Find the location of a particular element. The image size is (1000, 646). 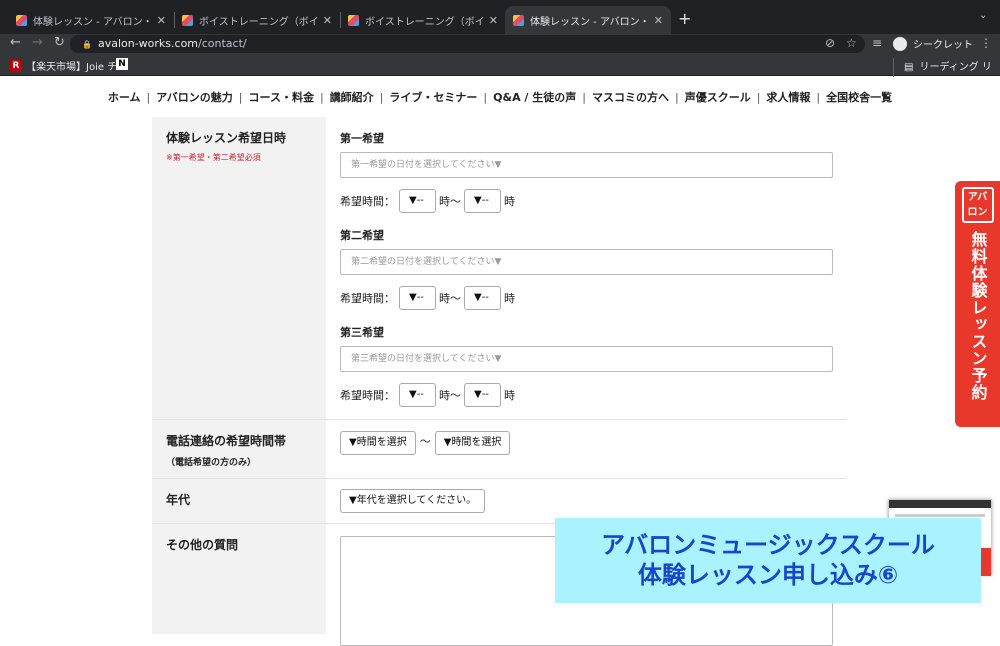

free-trial-banner-text: 無料体験レッスン予約 is located at coordinates (978, 316).